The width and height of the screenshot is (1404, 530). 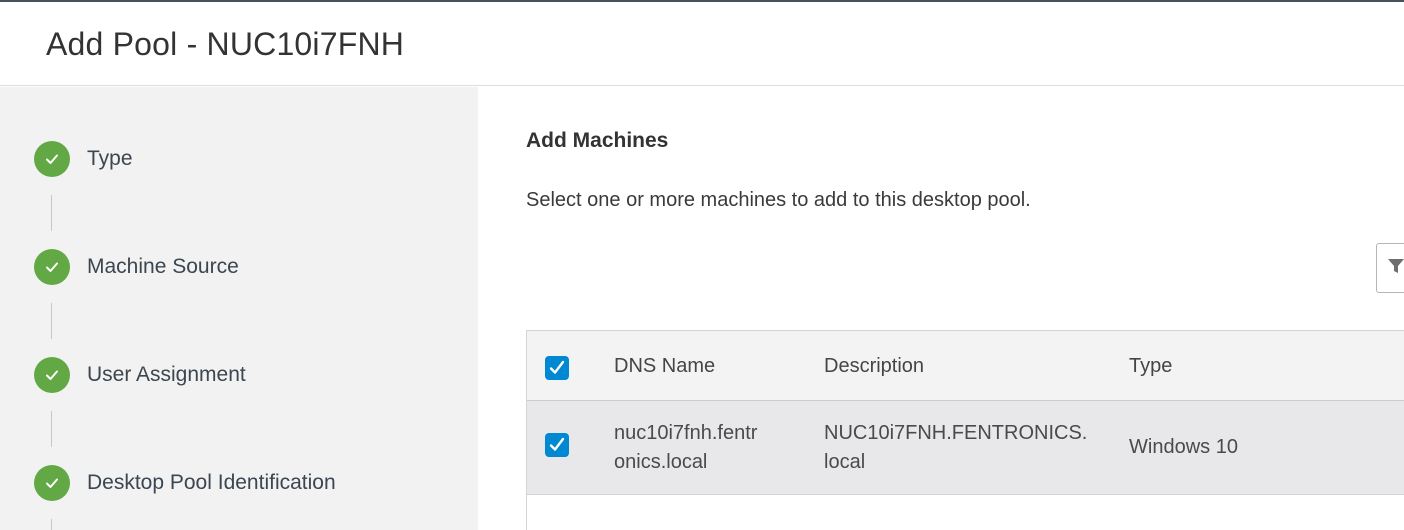 I want to click on select-all-checkbox, so click(x=557, y=368).